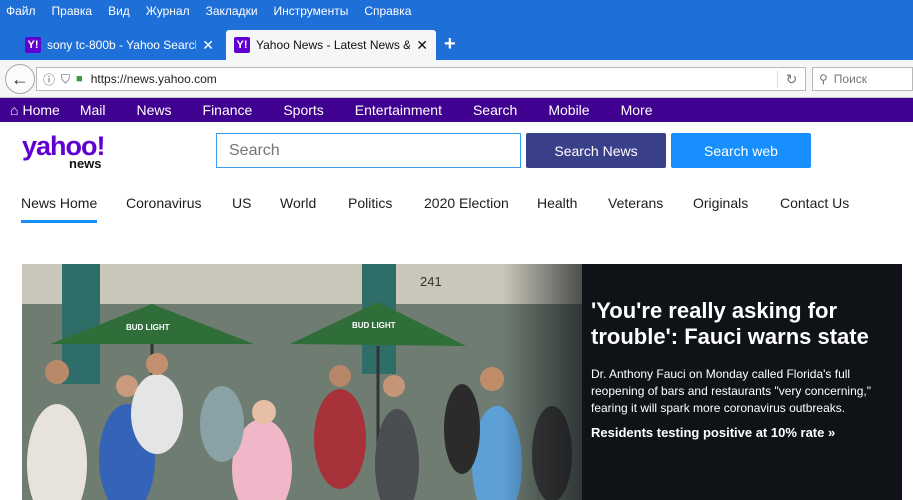  Describe the element at coordinates (387, 11) in the screenshot. I see `menu-help: Справка` at that location.